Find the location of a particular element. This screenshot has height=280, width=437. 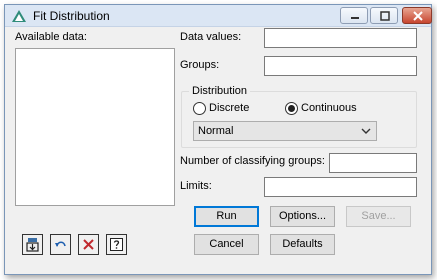

data-values-label: Data values: is located at coordinates (211, 37).